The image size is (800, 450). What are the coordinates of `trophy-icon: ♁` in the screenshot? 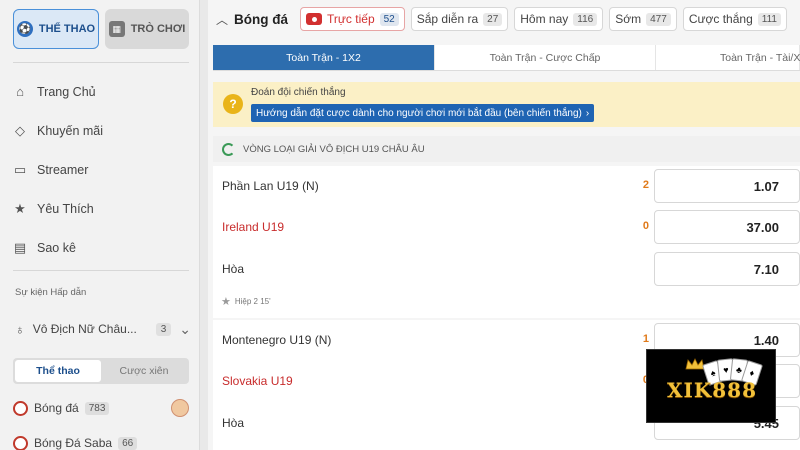 It's located at (20, 329).